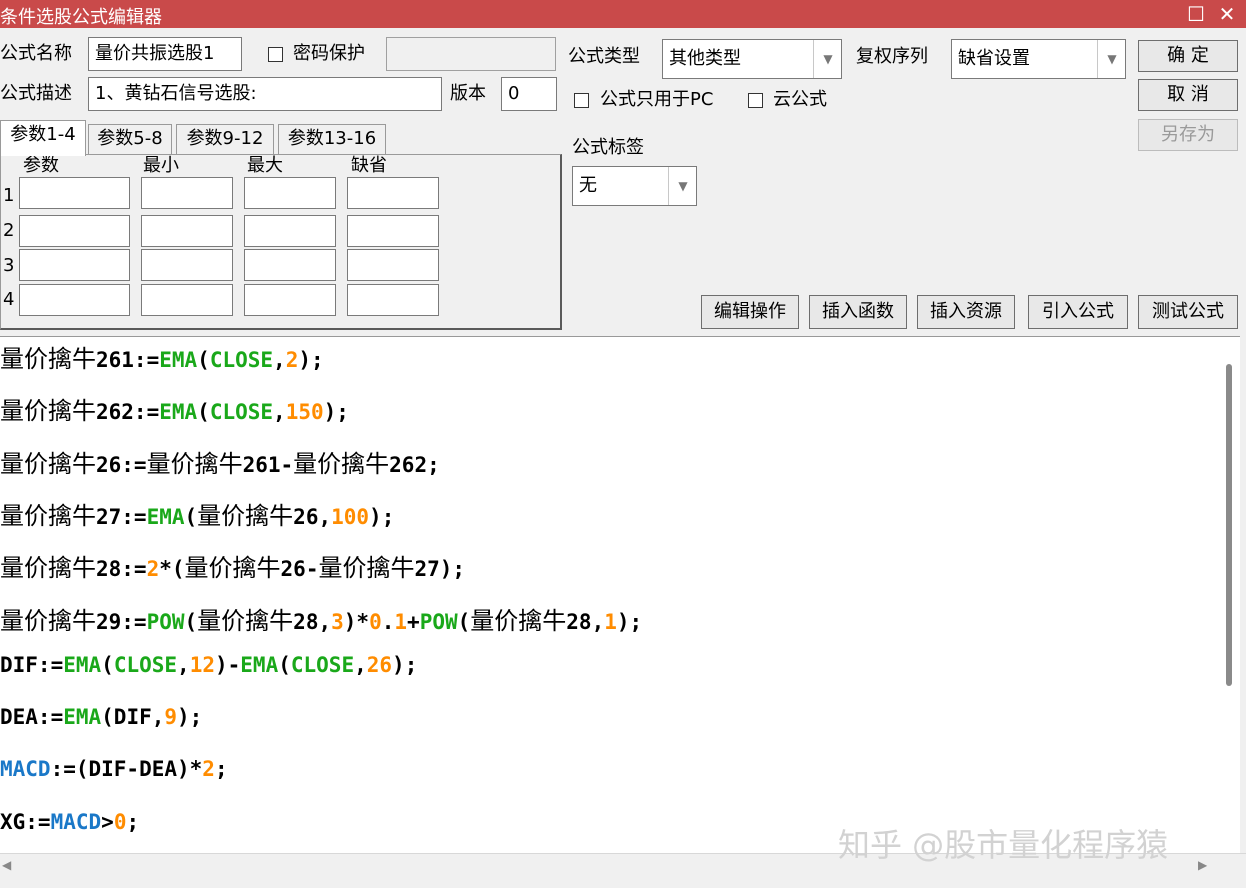  I want to click on formula-name-field: 量价共振选股1, so click(165, 54).